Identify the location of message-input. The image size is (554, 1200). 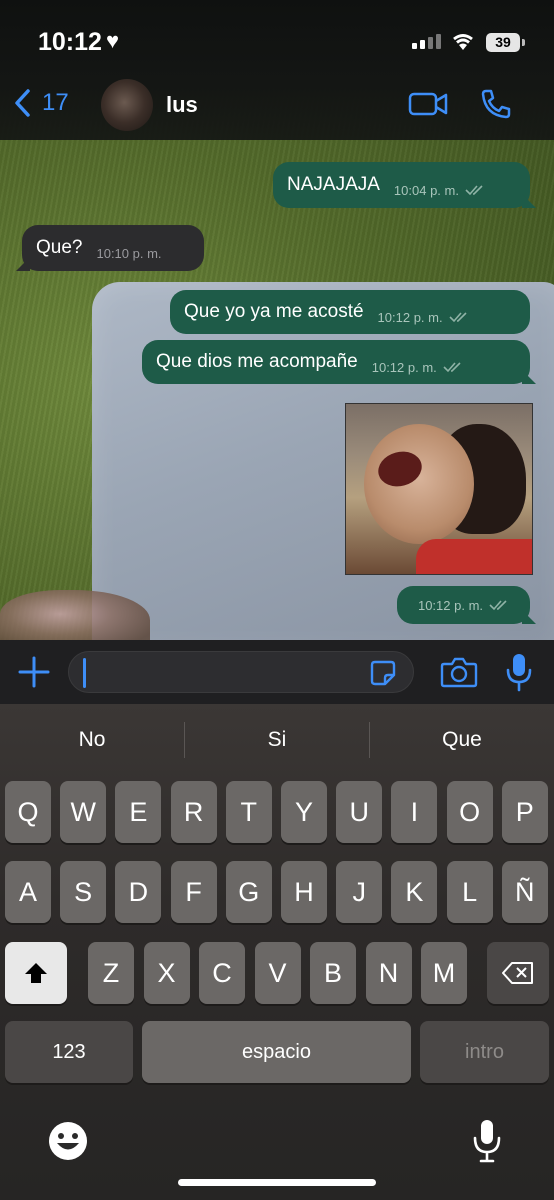
(241, 672).